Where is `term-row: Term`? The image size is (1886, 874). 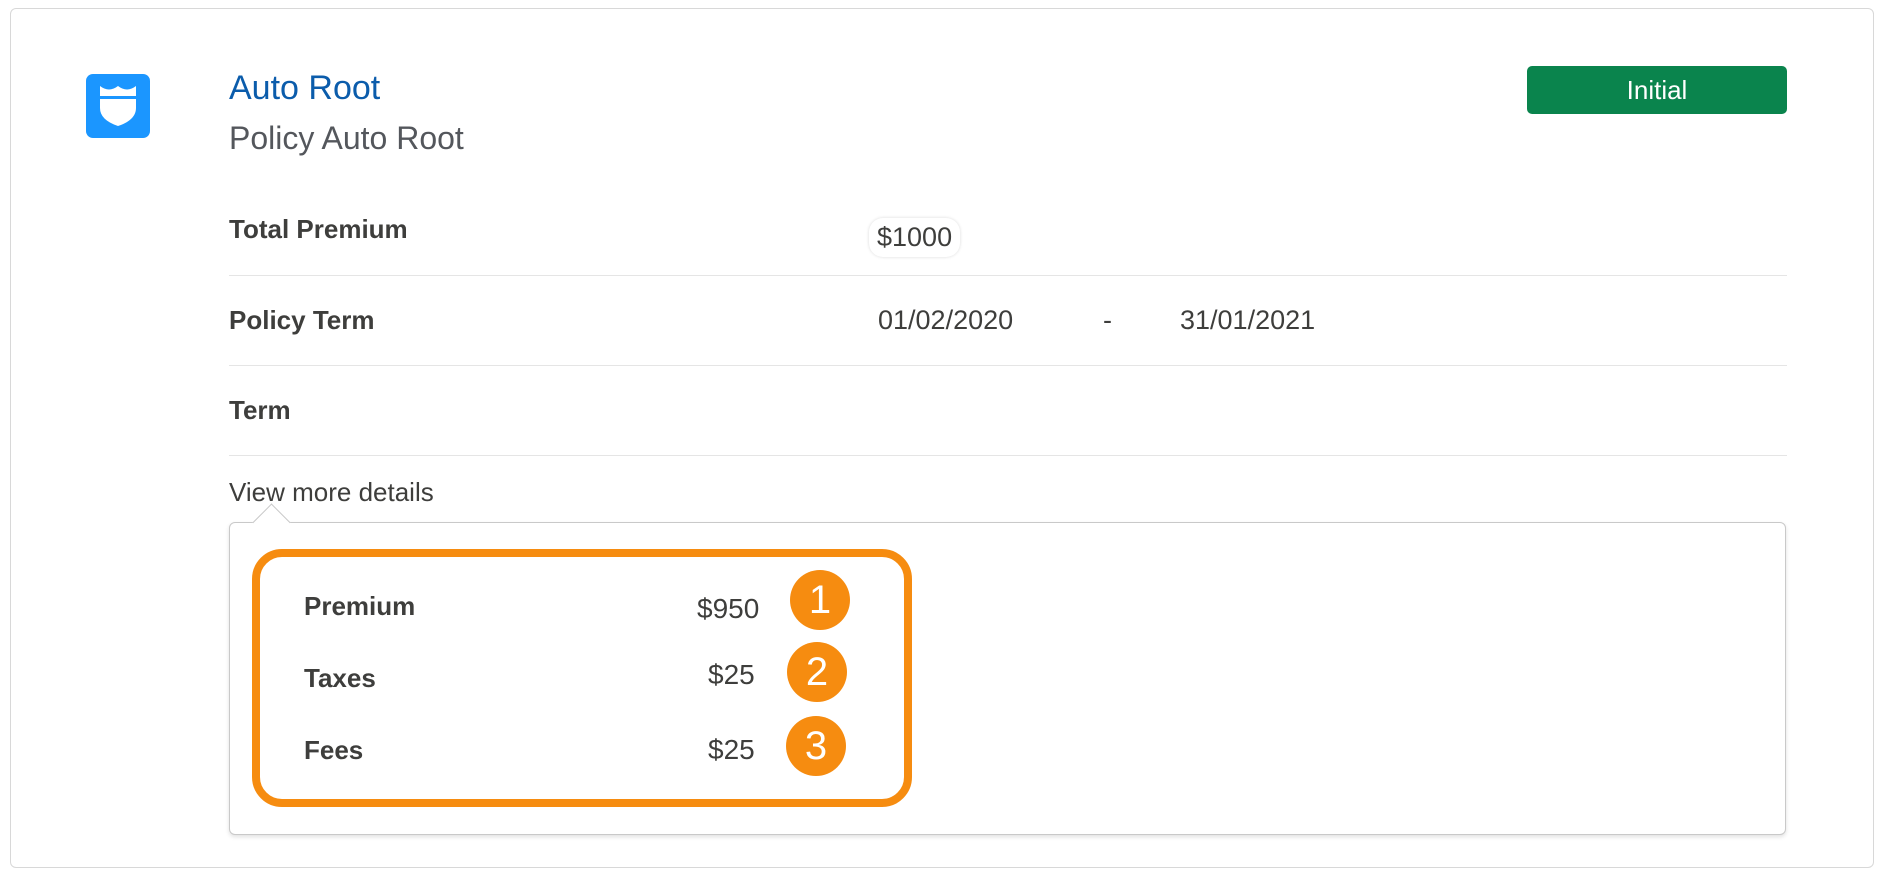 term-row: Term is located at coordinates (1008, 411).